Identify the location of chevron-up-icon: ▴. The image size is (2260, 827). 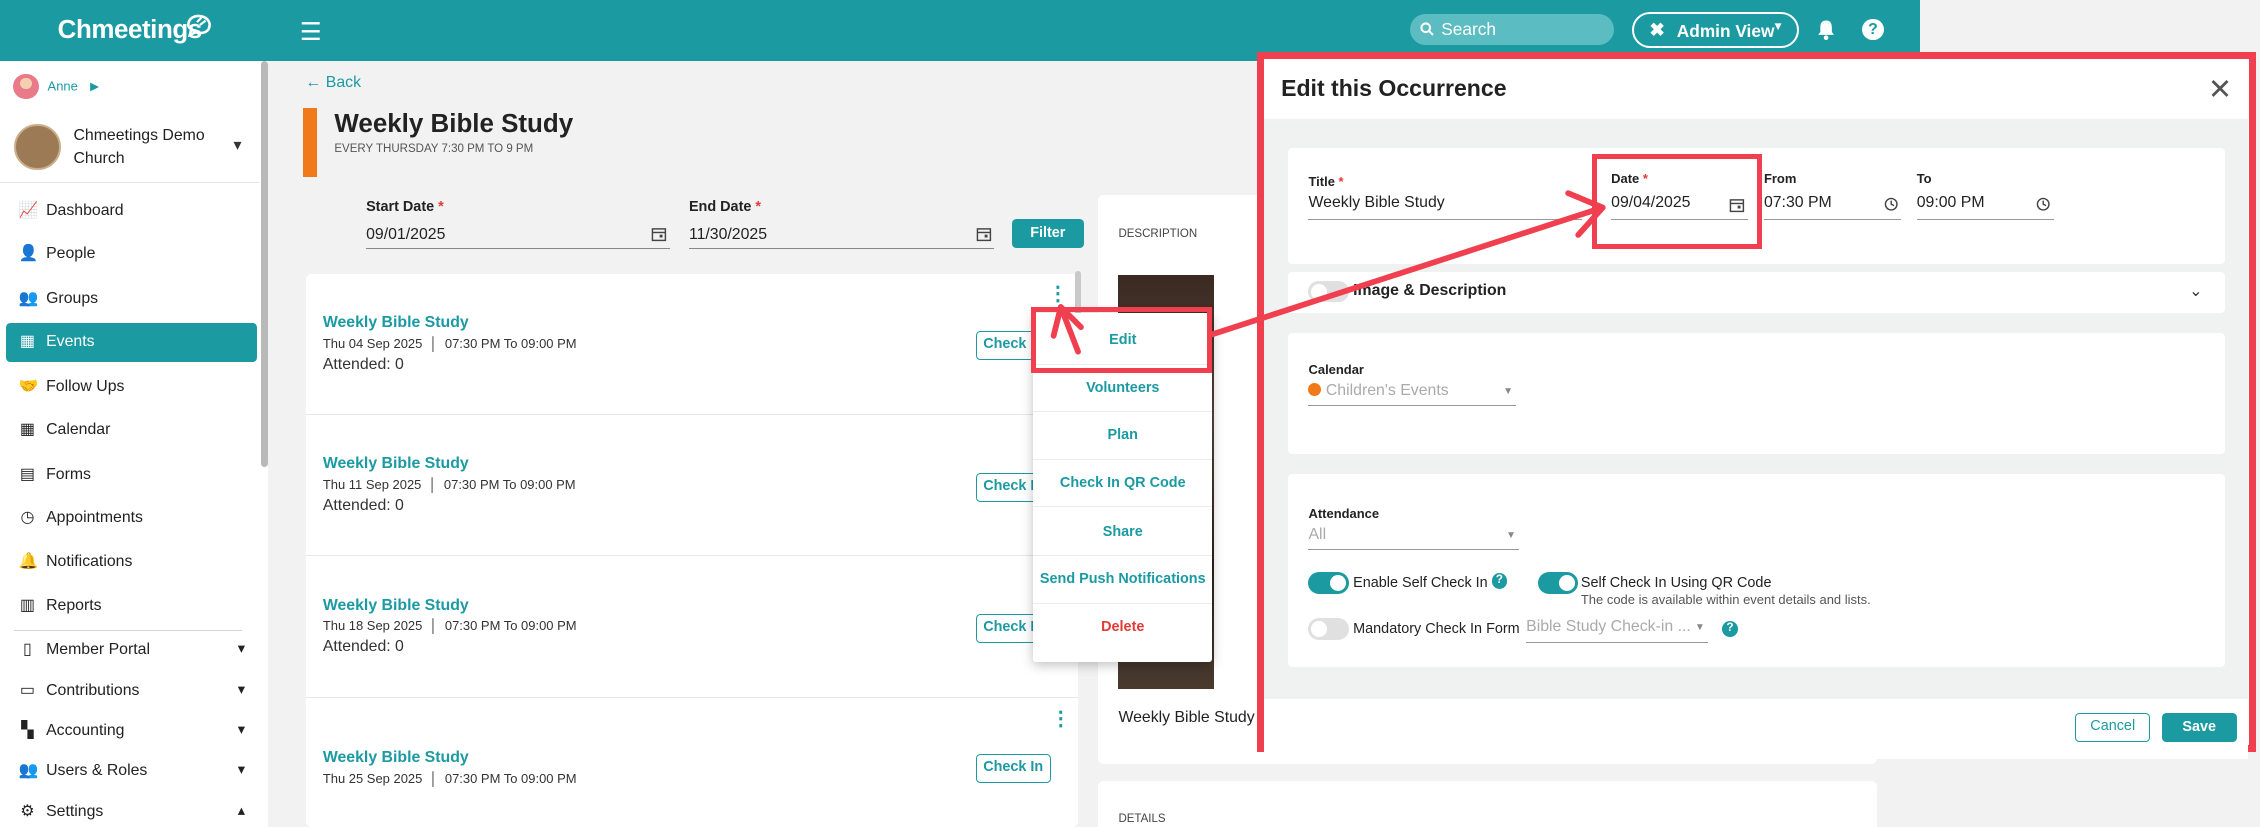
(241, 810).